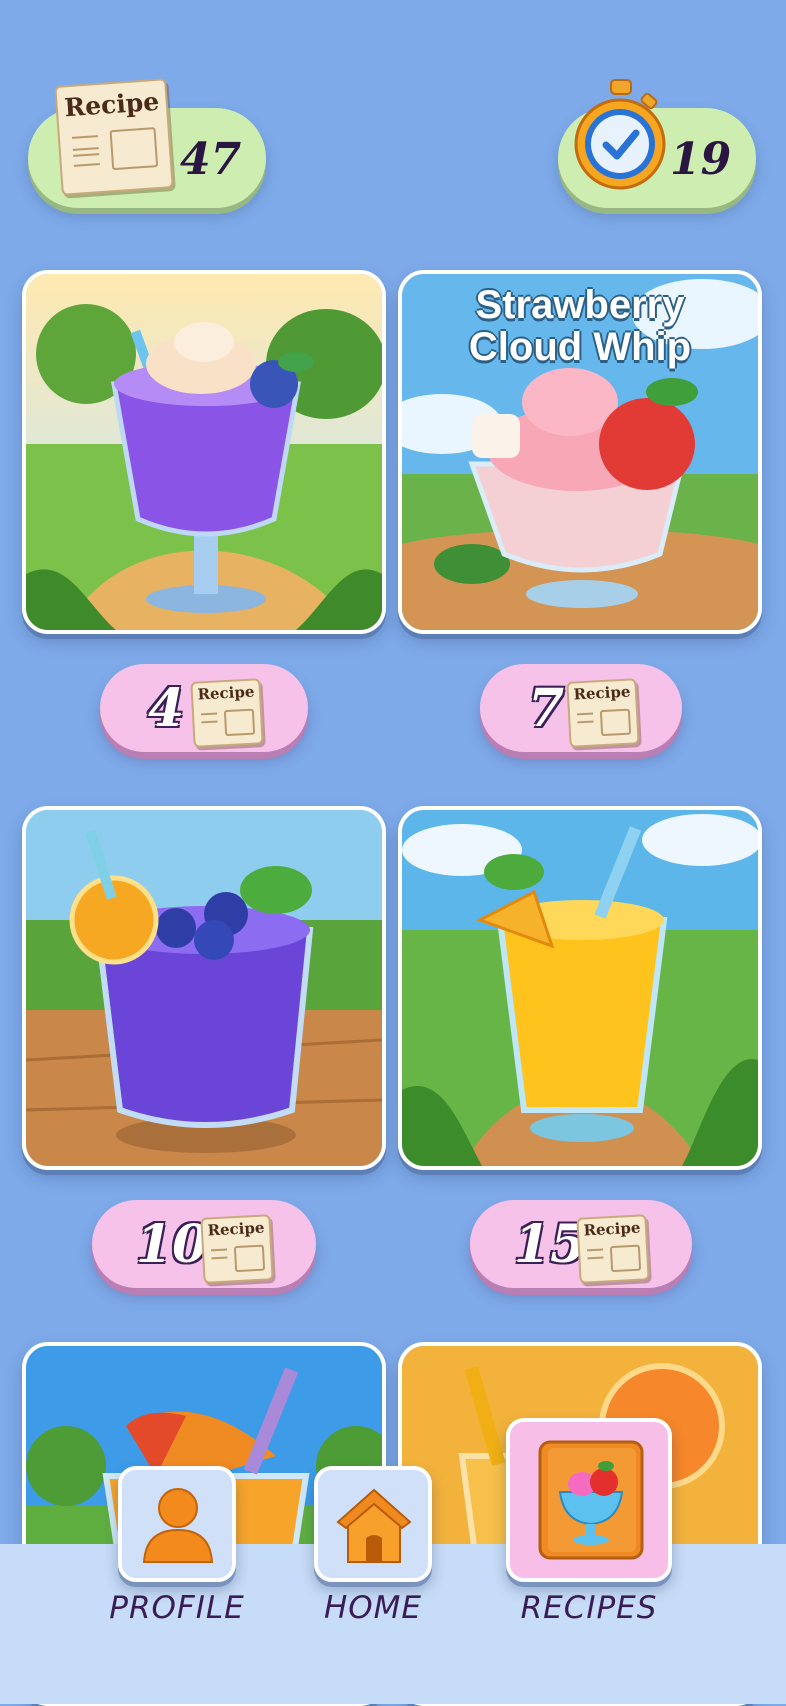  What do you see at coordinates (580, 305) in the screenshot?
I see `recipe-title-line1: Strawberry` at bounding box center [580, 305].